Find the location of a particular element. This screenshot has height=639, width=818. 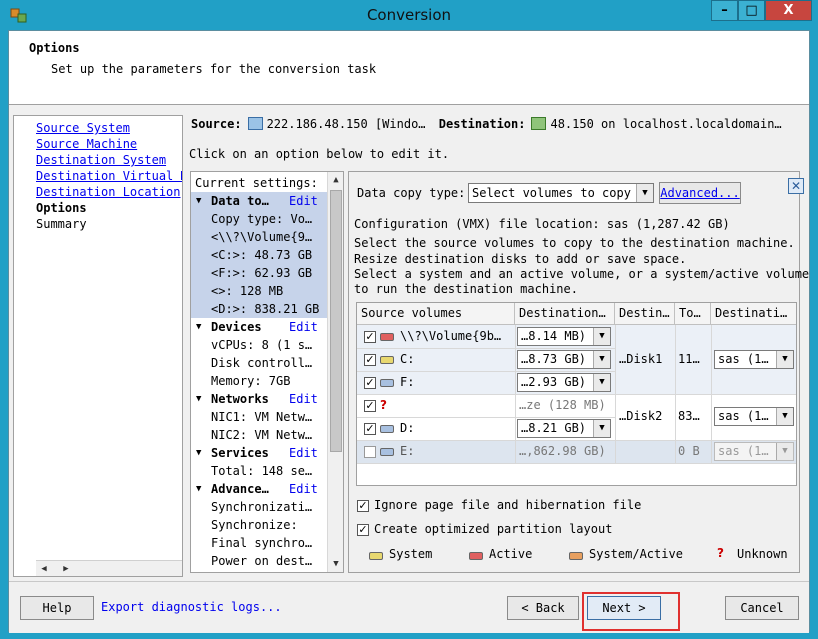

nav-destination-virtual-machine: Destination Virtual M is located at coordinates (109, 176).